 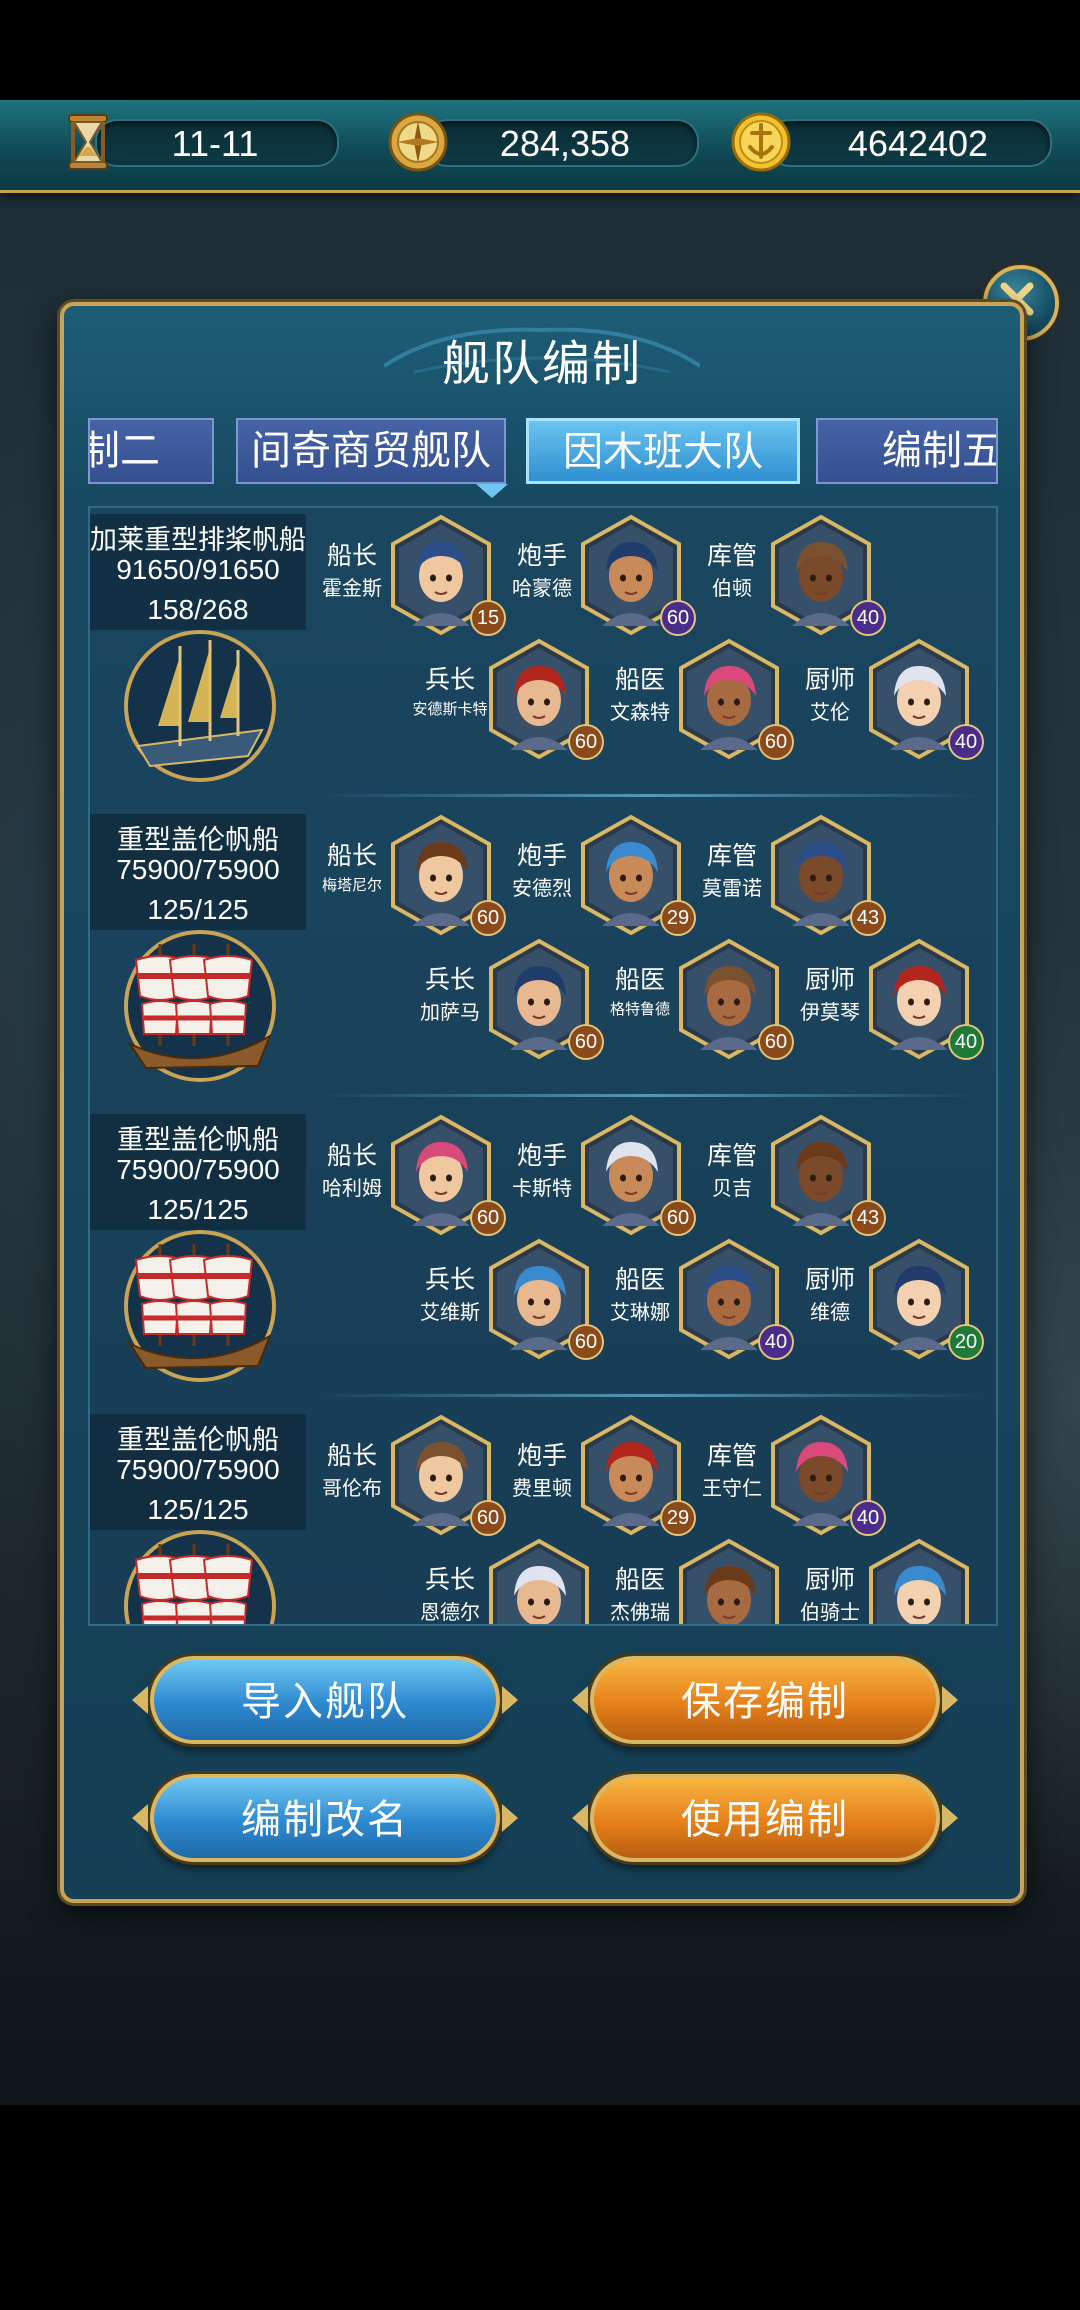 What do you see at coordinates (802, 579) in the screenshot?
I see `crew-slot: 库管 伯顿 40` at bounding box center [802, 579].